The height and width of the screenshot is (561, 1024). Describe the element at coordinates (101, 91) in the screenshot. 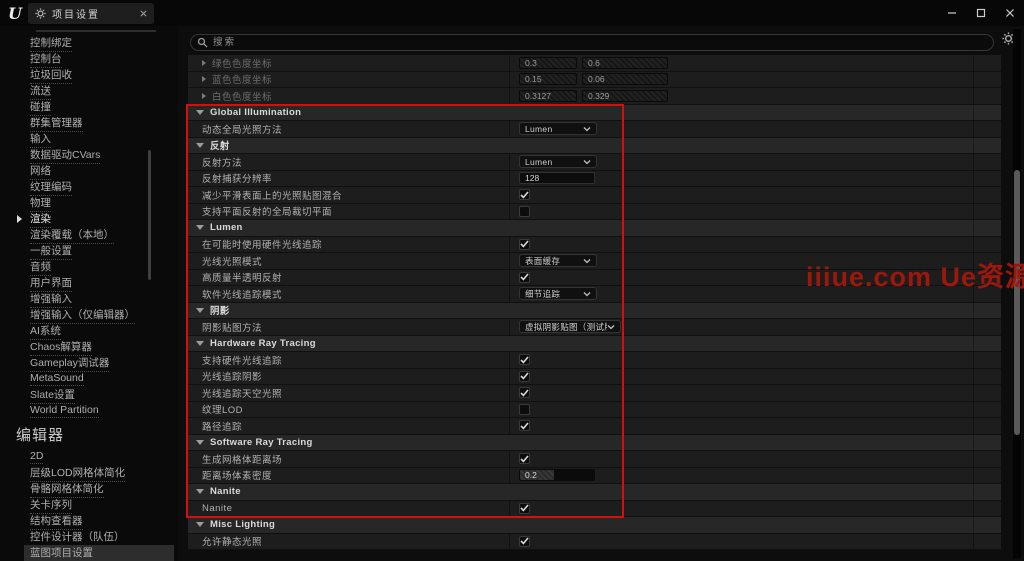

I see `sidebar-item: 流送` at that location.